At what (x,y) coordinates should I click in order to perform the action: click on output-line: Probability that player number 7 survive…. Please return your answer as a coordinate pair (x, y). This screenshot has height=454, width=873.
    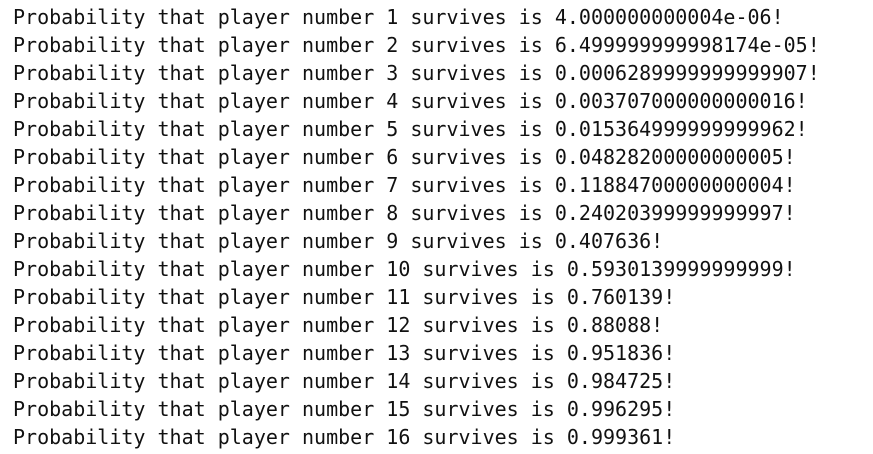
    Looking at the image, I should click on (404, 185).